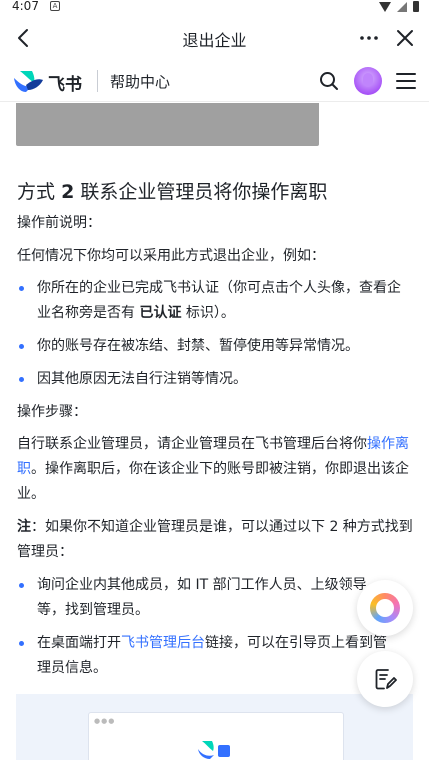 This screenshot has height=760, width=429. I want to click on note-text: 注：如果你不知道企业管理员是谁，可以通过以下 2 种方式找到管理员：, so click(215, 539).